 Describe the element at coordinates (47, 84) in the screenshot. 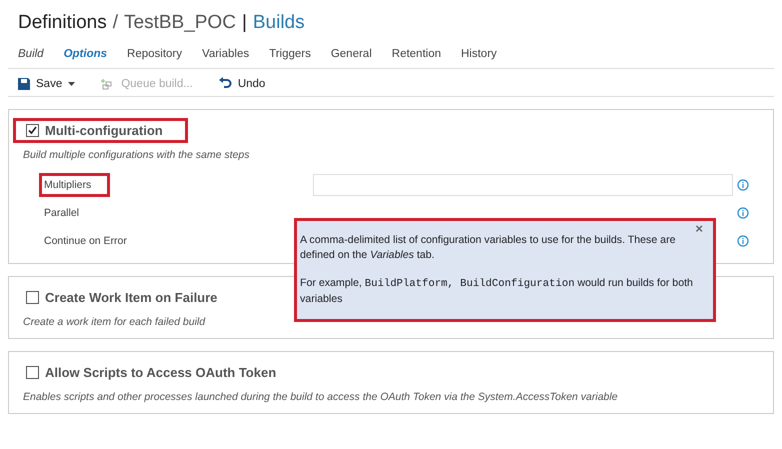

I see `save-button: Save` at that location.